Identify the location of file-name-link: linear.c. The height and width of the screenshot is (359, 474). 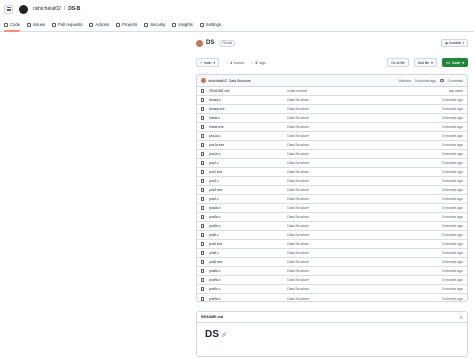
(248, 118).